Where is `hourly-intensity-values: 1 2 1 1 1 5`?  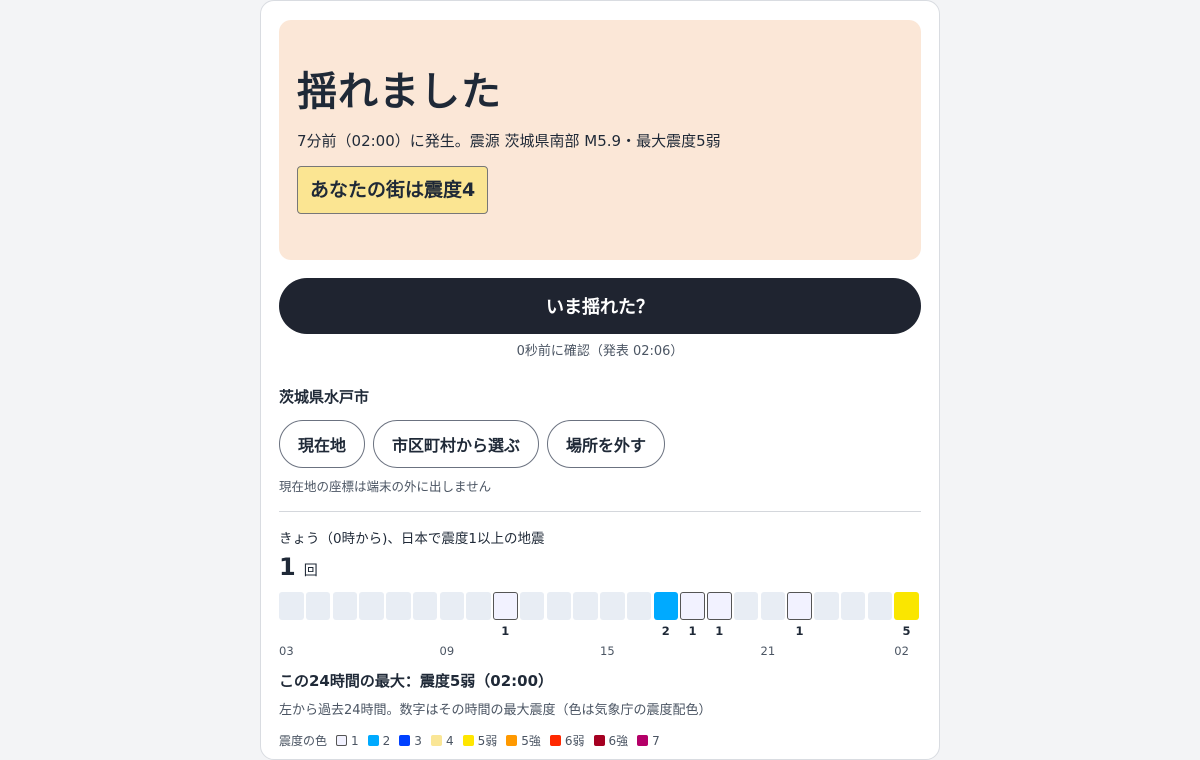 hourly-intensity-values: 1 2 1 1 1 5 is located at coordinates (600, 633).